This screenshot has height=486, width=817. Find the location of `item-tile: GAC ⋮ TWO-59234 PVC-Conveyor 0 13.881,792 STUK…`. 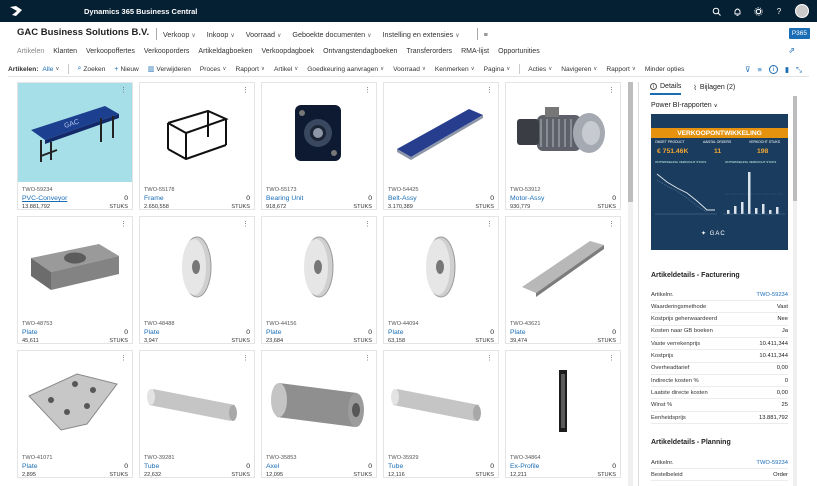

item-tile: GAC ⋮ TWO-59234 PVC-Conveyor 0 13.881,792 STUK… is located at coordinates (75, 146).